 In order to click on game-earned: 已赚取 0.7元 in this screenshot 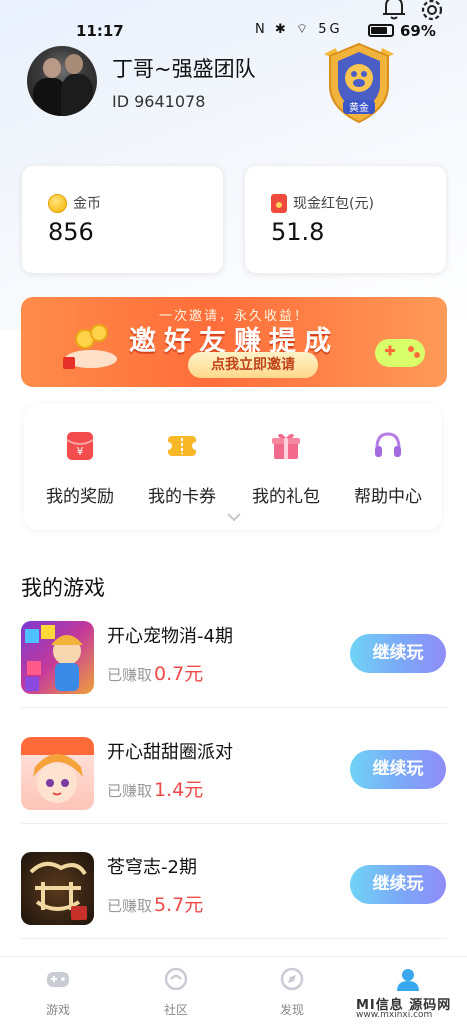, I will do `click(155, 674)`.